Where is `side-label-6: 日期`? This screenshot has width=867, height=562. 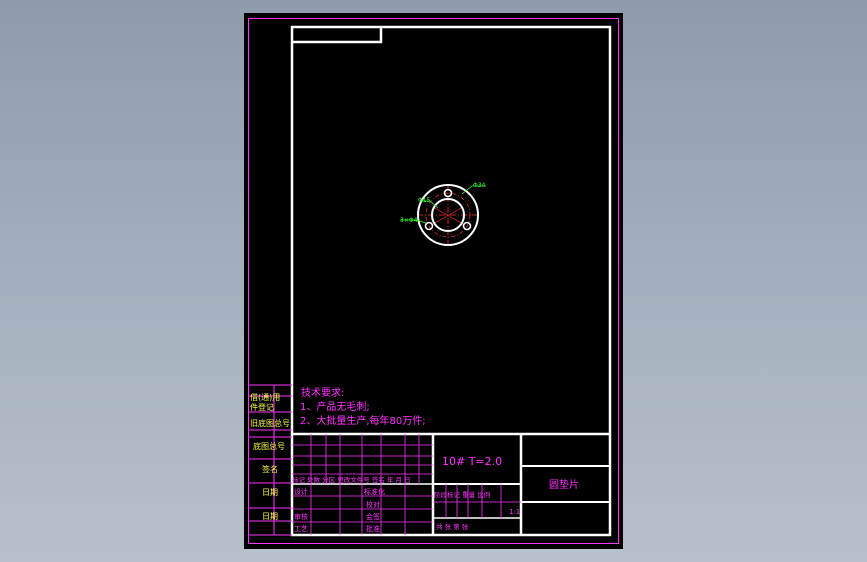 side-label-6: 日期 is located at coordinates (270, 492).